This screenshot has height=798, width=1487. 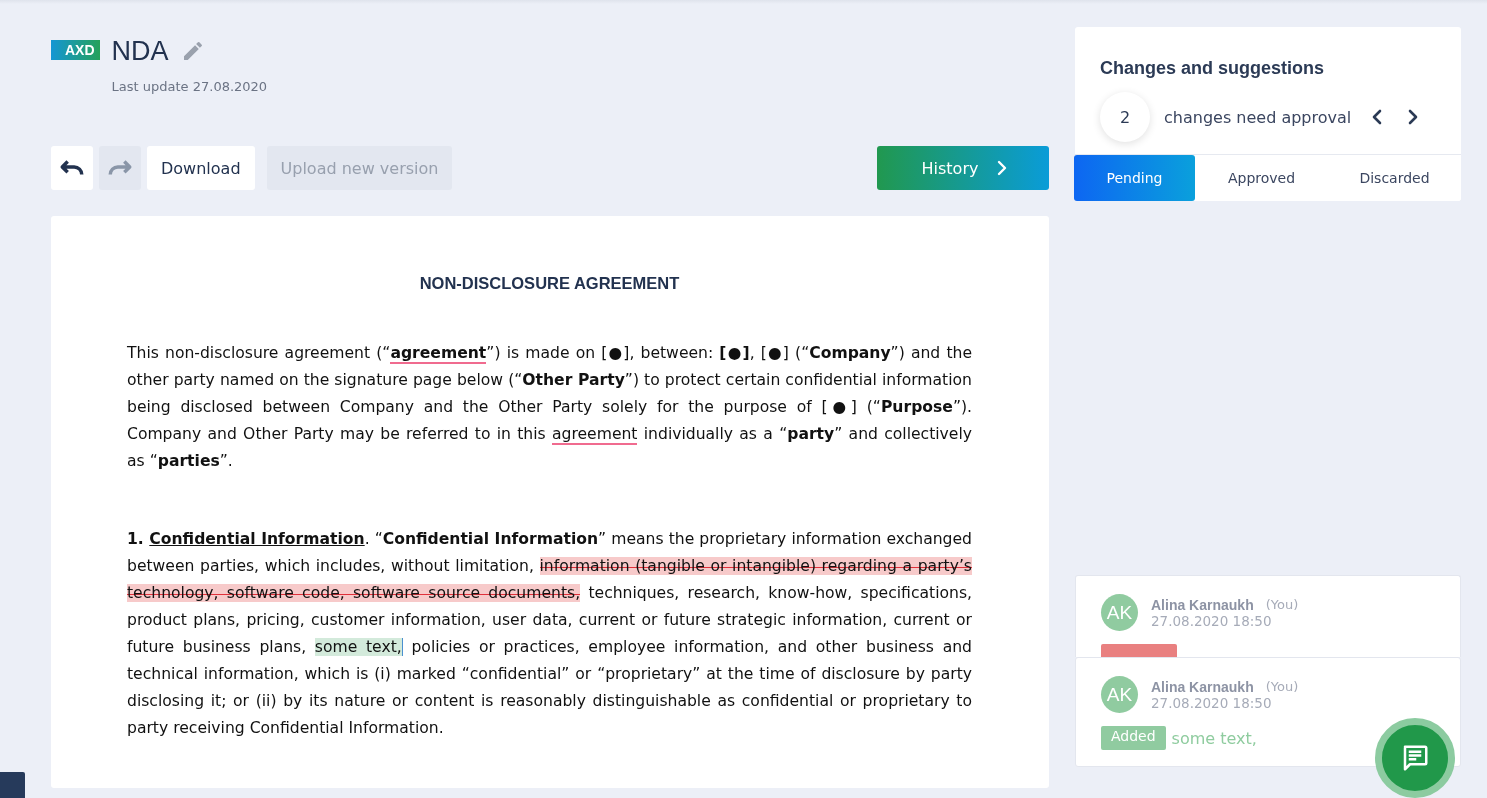 What do you see at coordinates (549, 283) in the screenshot?
I see `document-heading: NON-DISCLOSURE AGREEMENT` at bounding box center [549, 283].